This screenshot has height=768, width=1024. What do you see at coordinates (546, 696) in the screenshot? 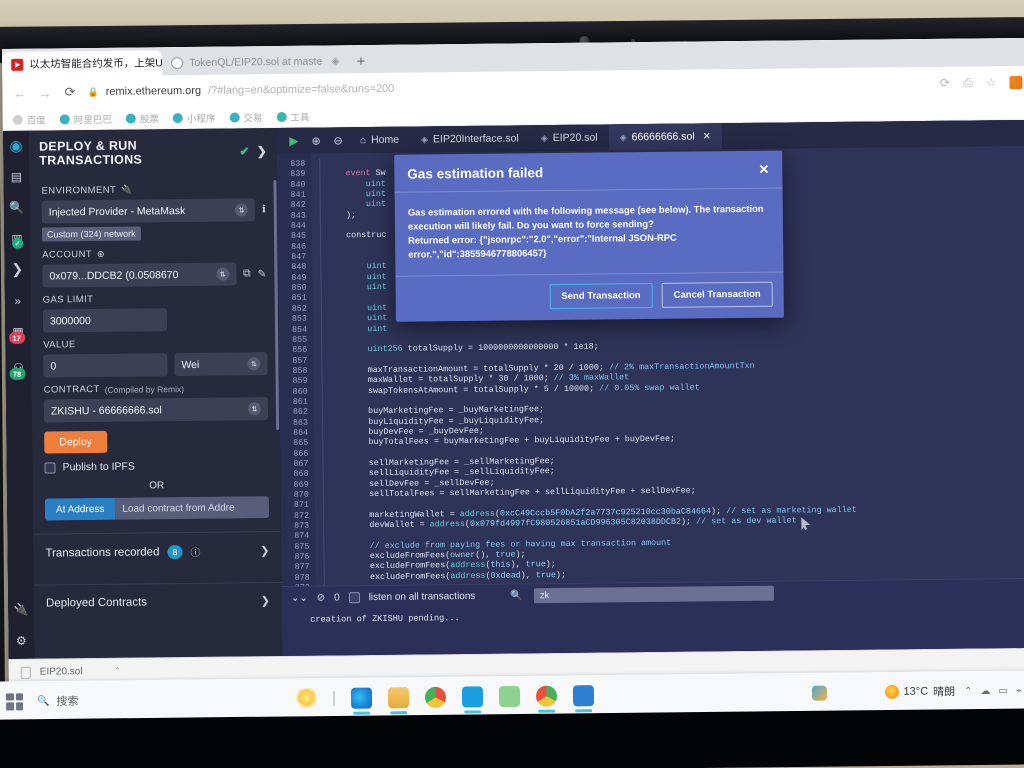
I see `chrome-icon` at bounding box center [546, 696].